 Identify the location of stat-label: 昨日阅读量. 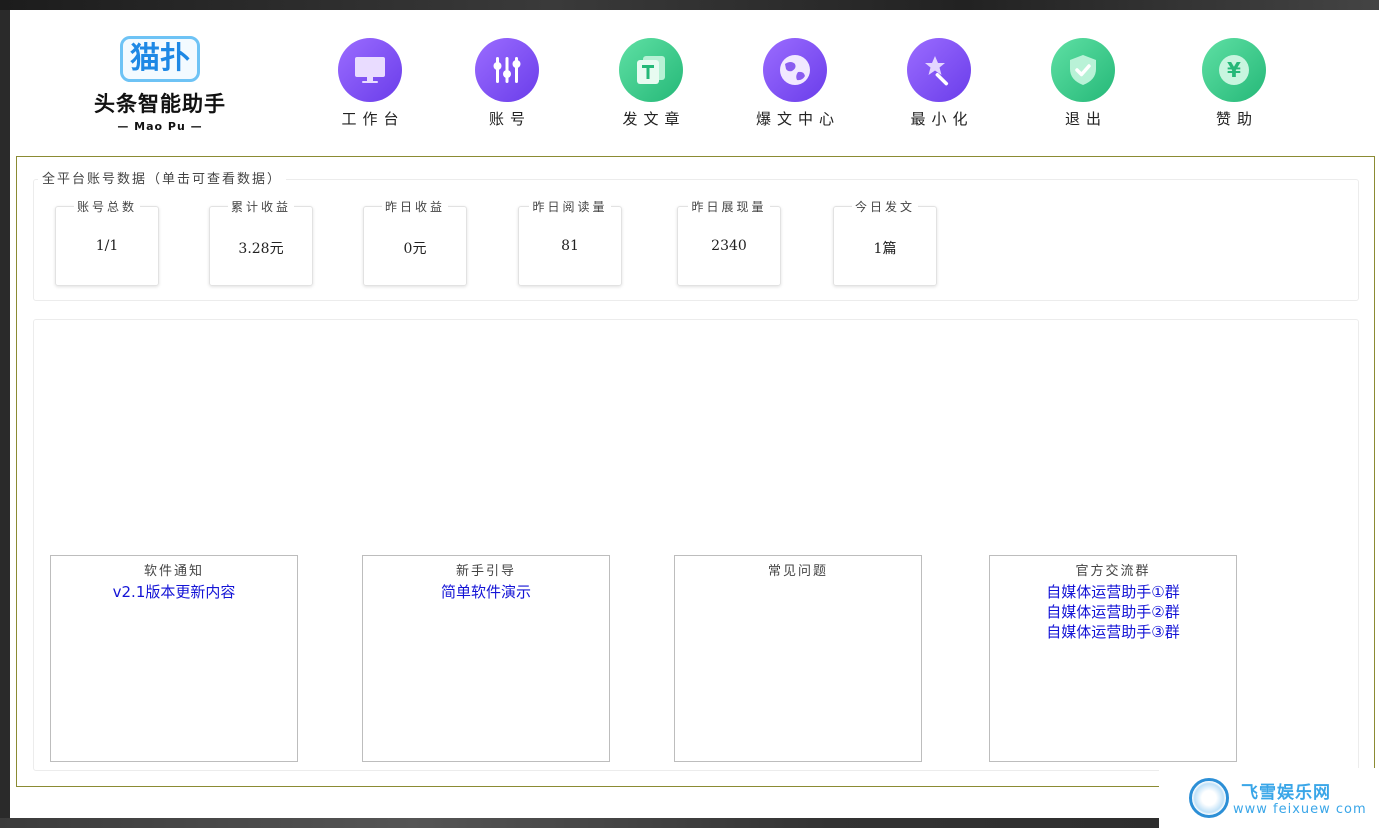
(570, 207).